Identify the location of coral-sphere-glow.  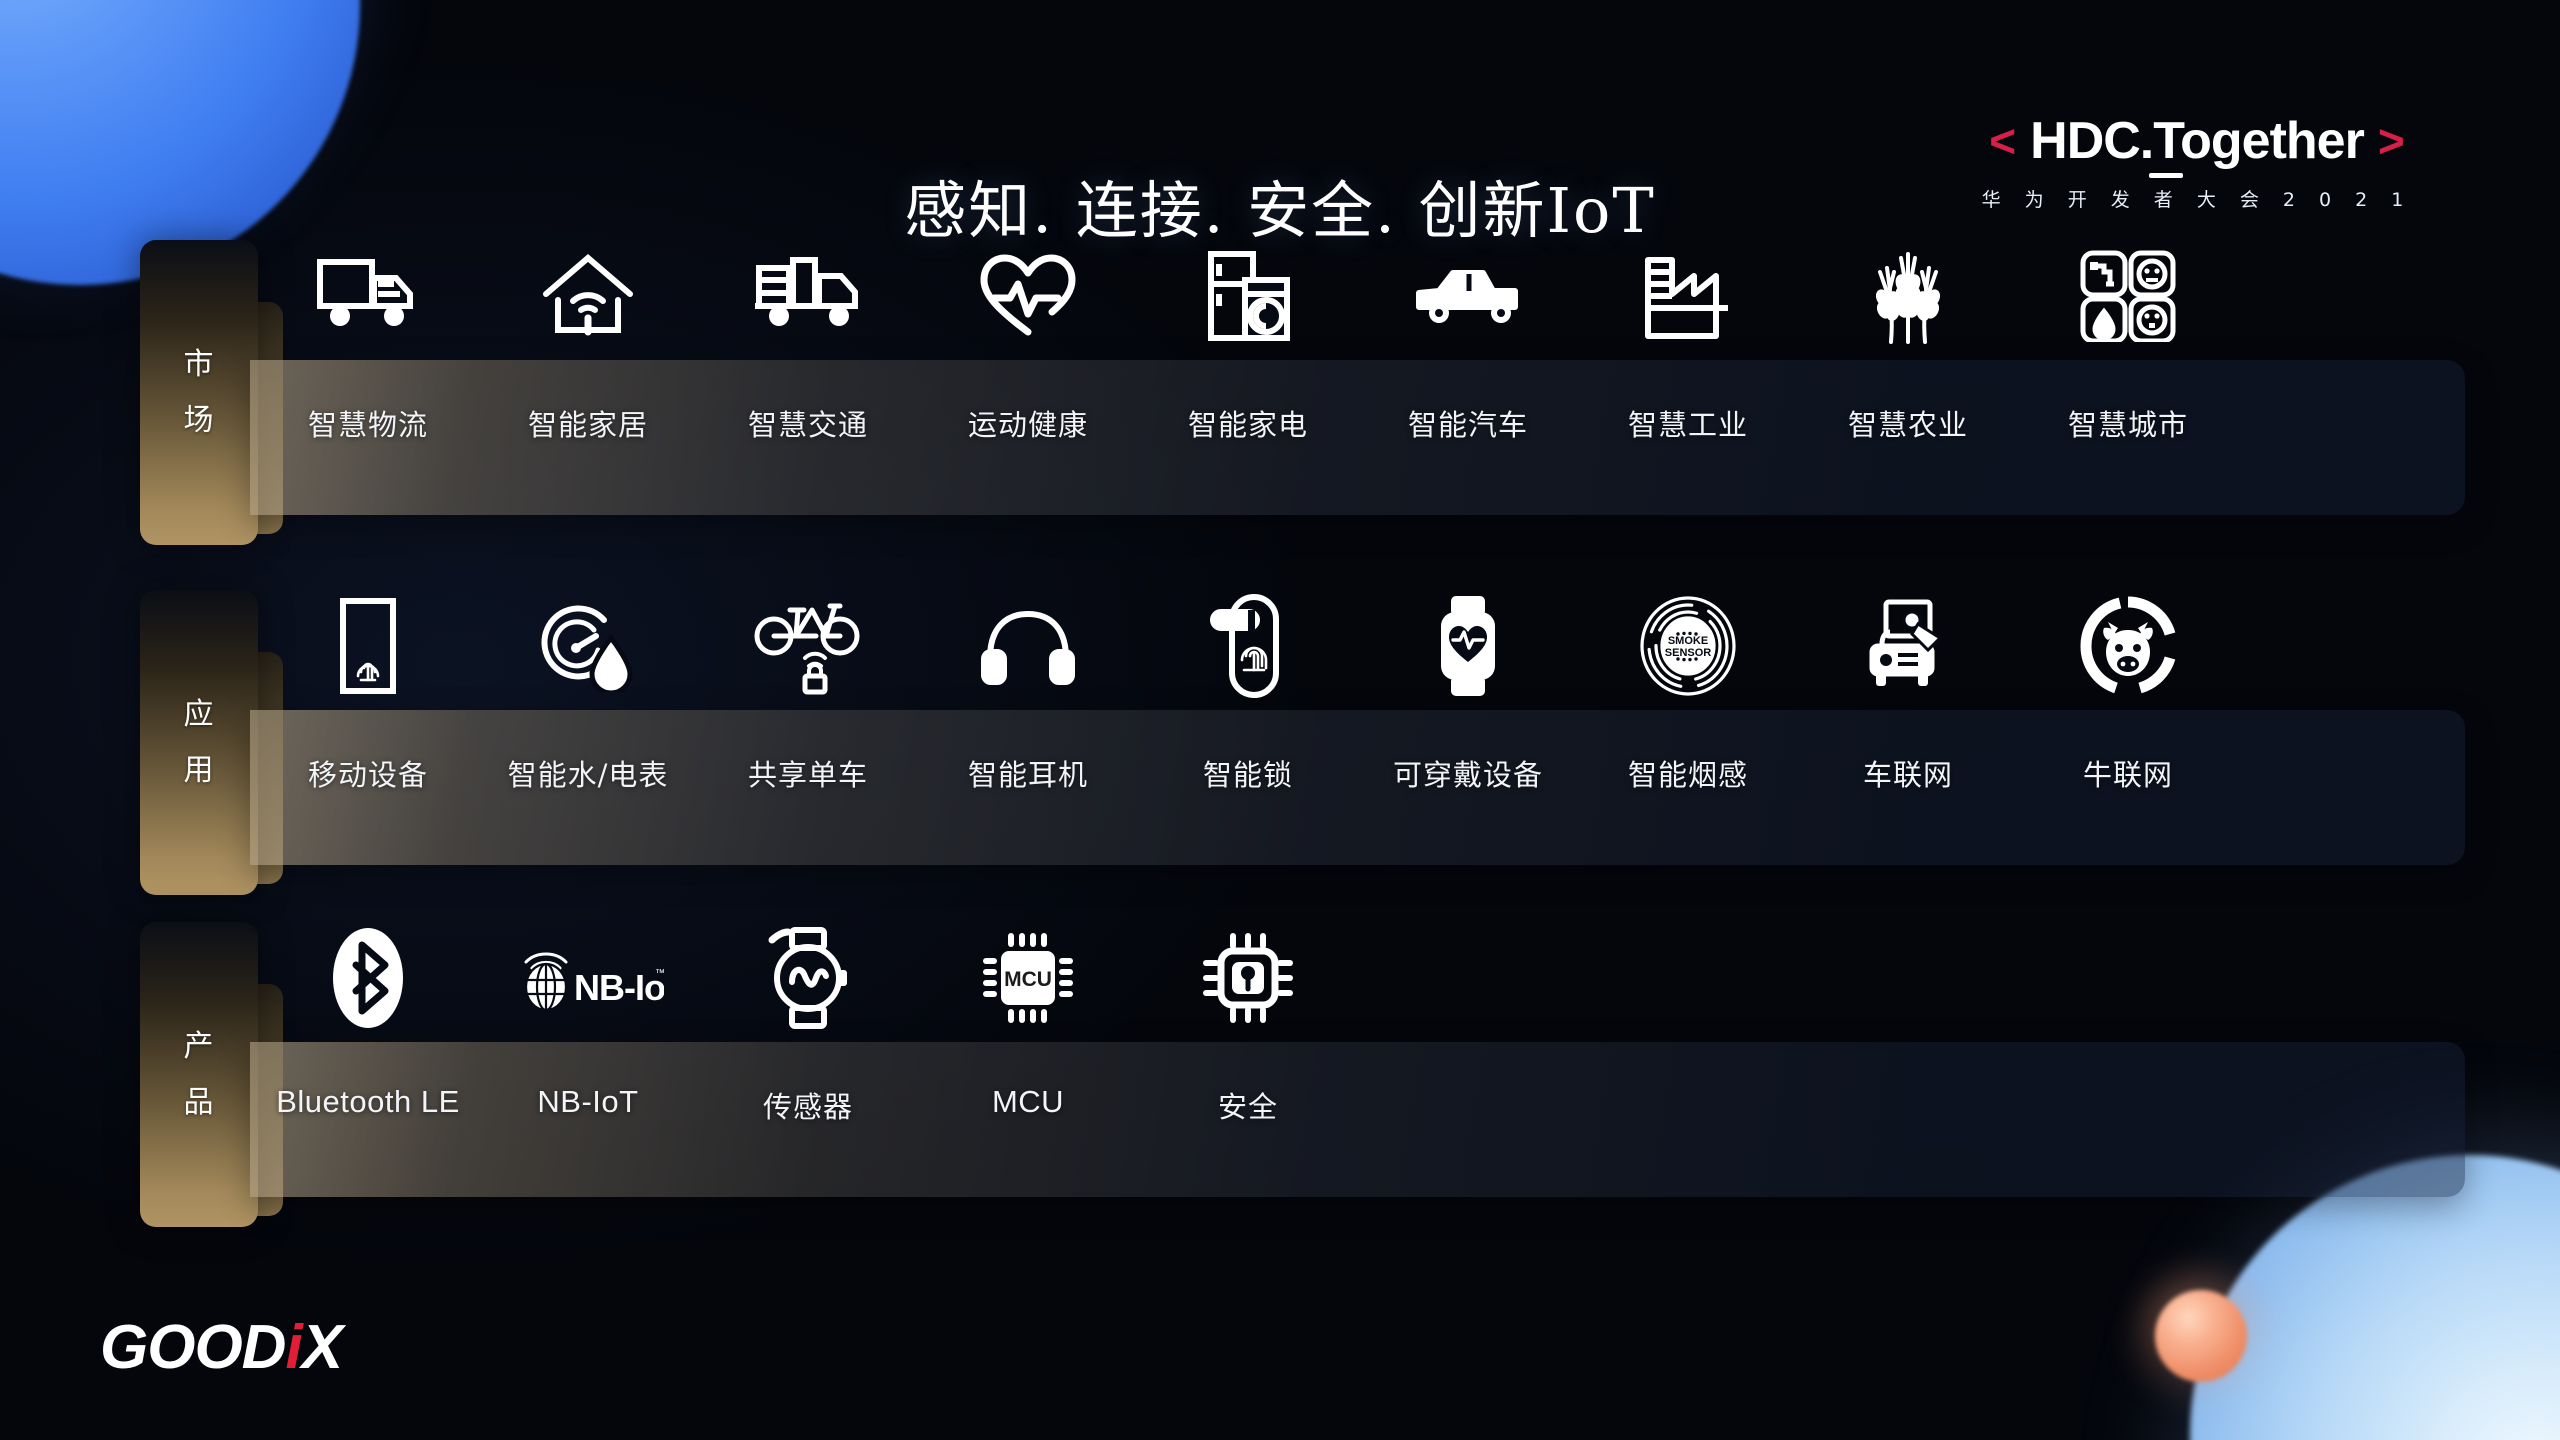
(2201, 1336).